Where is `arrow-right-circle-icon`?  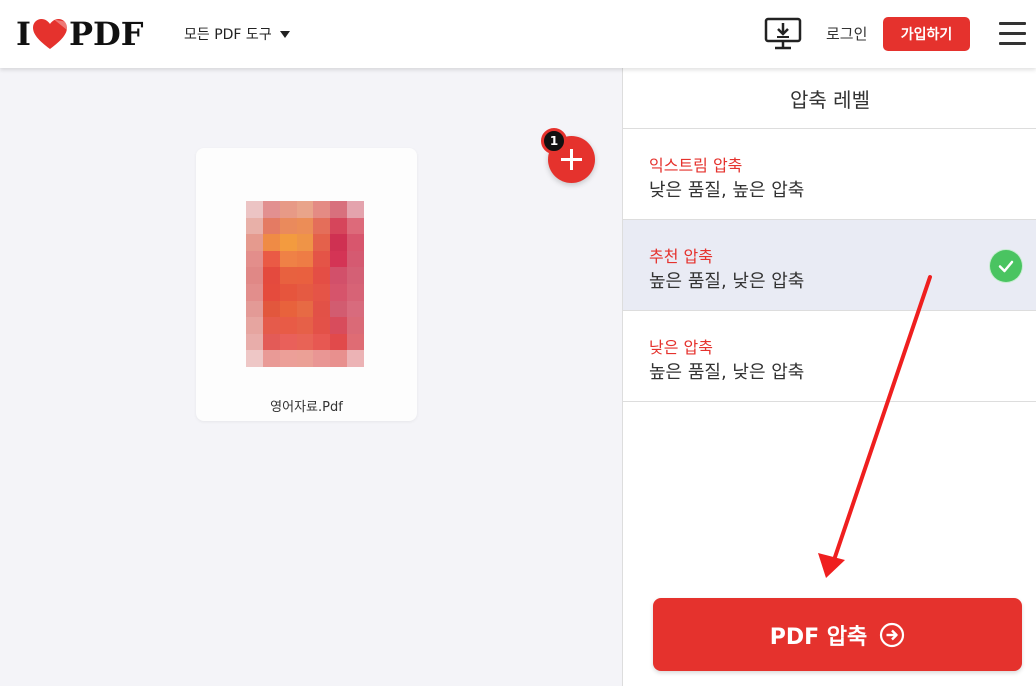 arrow-right-circle-icon is located at coordinates (892, 634).